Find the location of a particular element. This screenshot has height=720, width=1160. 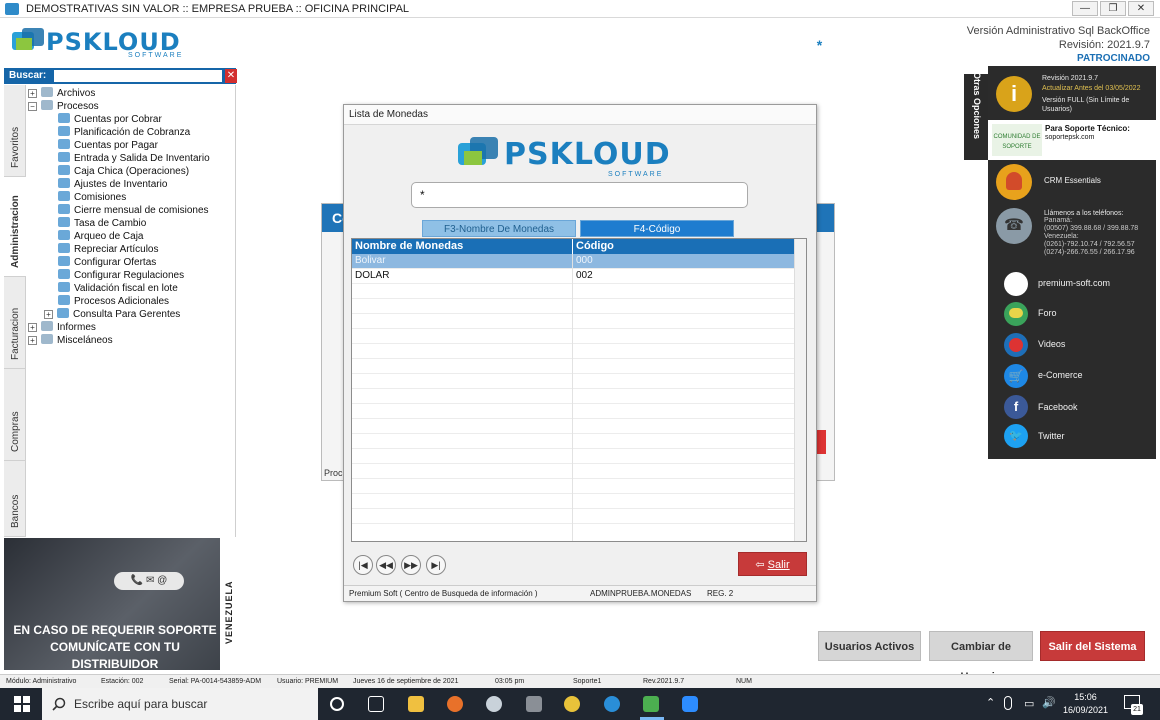

tree-item: Arqueo de Caja is located at coordinates (101, 236).